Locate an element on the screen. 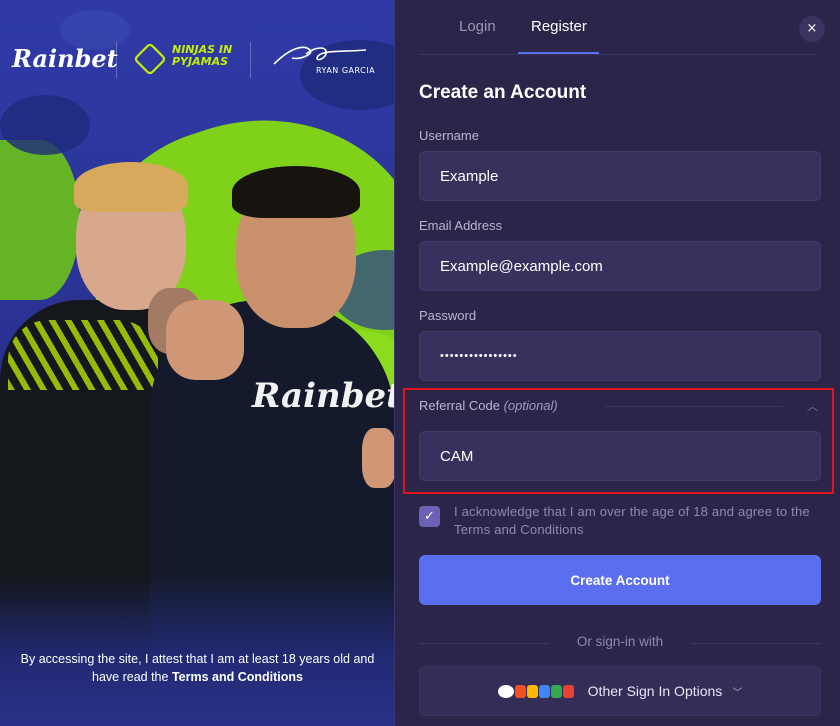 Image resolution: width=840 pixels, height=726 pixels. other-sign-in-button: Other Sign In Options ﹀ is located at coordinates (620, 691).